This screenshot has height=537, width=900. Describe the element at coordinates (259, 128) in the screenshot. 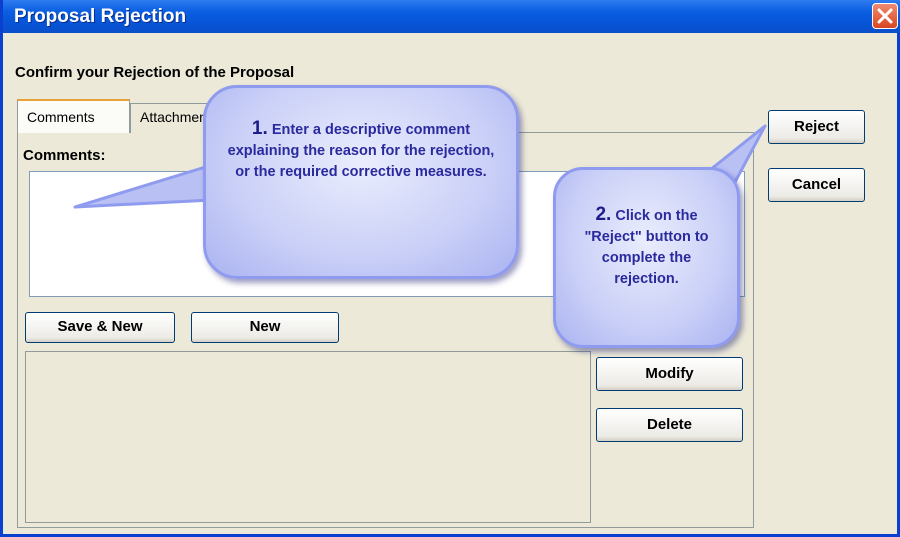

I see `callout-1-number: 1.` at that location.